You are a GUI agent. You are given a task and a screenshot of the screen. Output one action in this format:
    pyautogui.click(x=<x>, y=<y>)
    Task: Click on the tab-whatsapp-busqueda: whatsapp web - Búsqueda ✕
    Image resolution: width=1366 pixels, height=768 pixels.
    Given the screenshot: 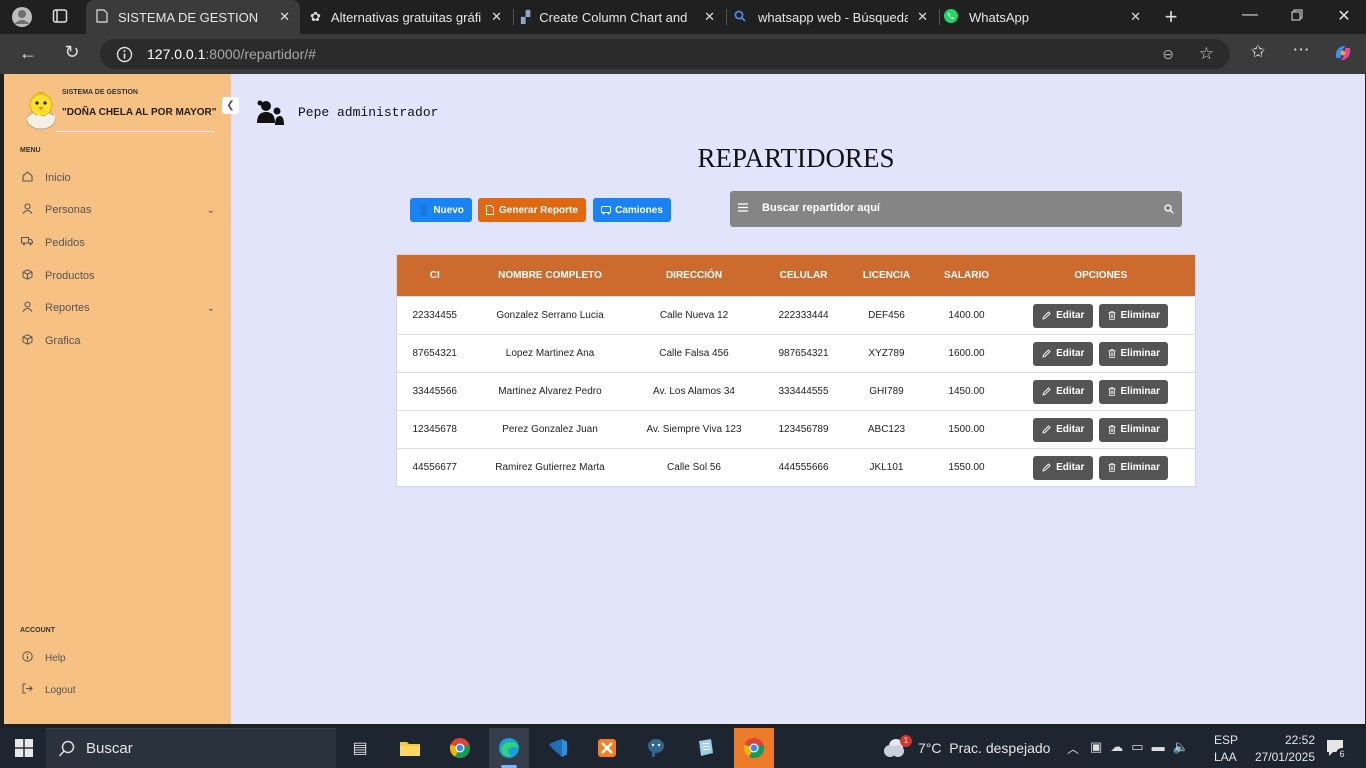 What is the action you would take?
    pyautogui.click(x=833, y=17)
    